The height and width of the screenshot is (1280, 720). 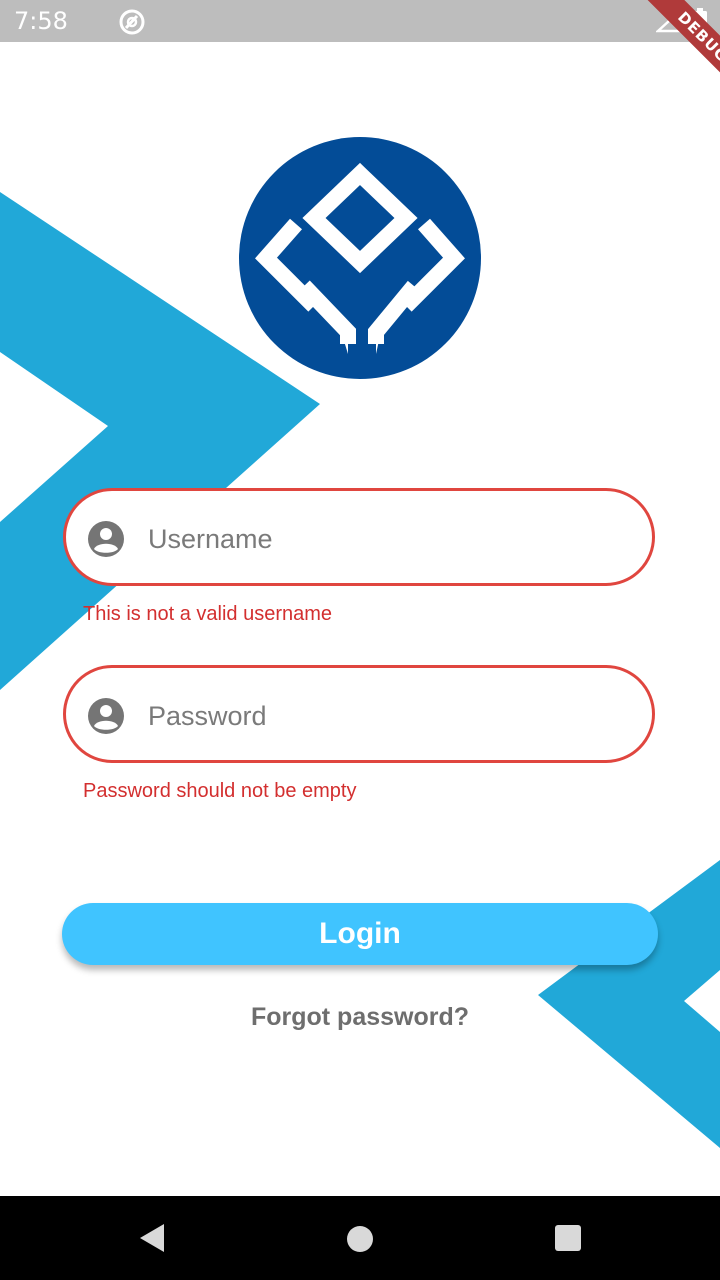 I want to click on username-field, so click(x=359, y=537).